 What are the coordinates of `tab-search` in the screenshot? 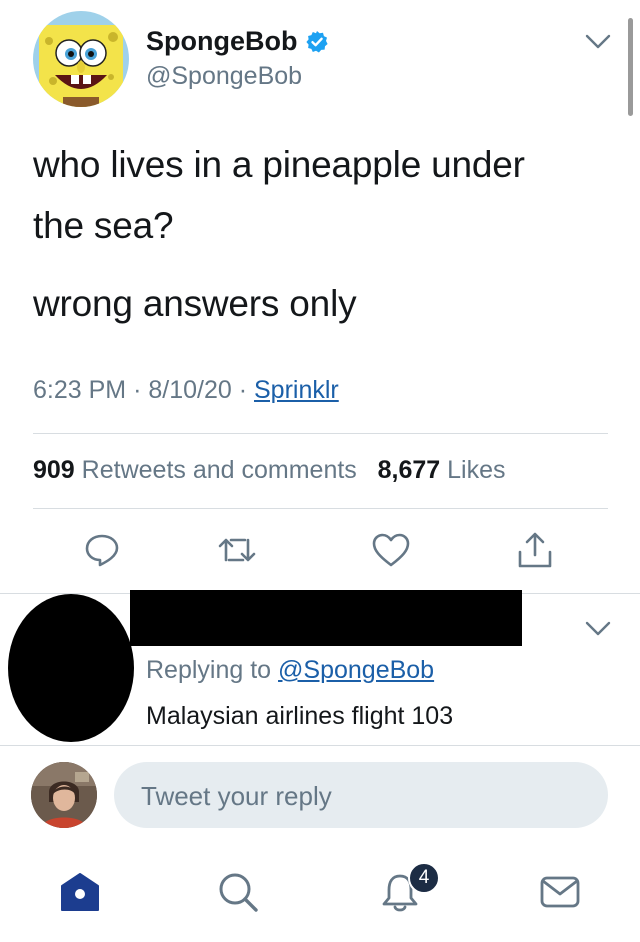 It's located at (238, 892).